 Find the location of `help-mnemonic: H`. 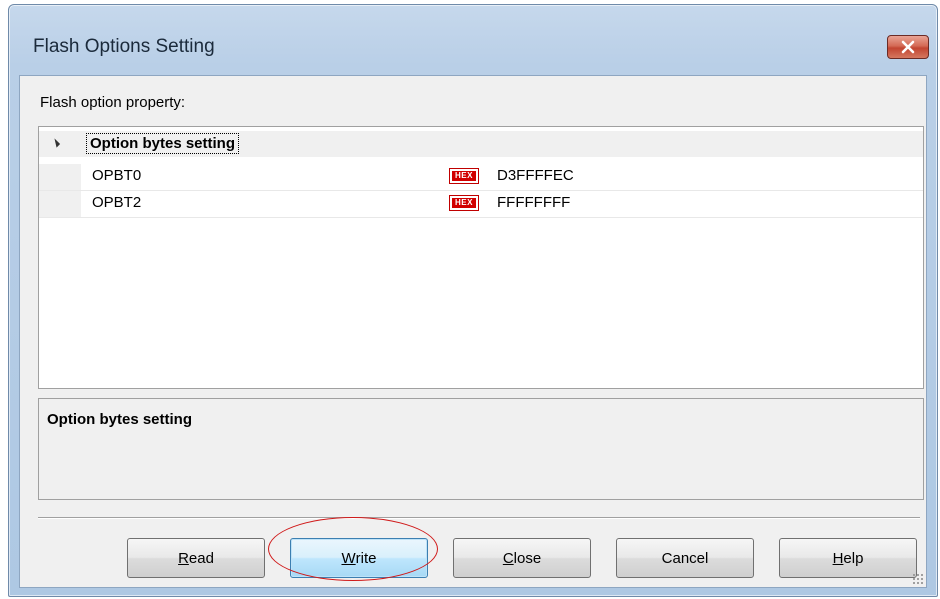

help-mnemonic: H is located at coordinates (838, 558).